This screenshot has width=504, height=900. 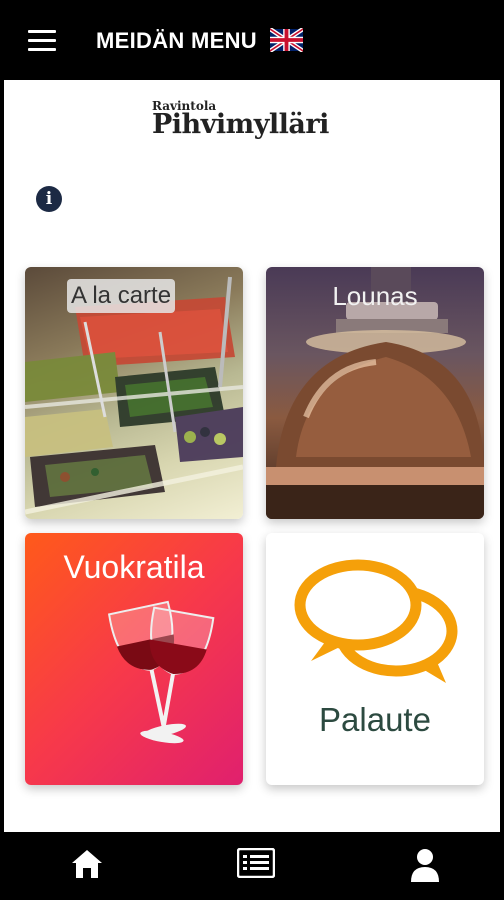 I want to click on top-bar: MEIDÄN MENU, so click(x=252, y=40).